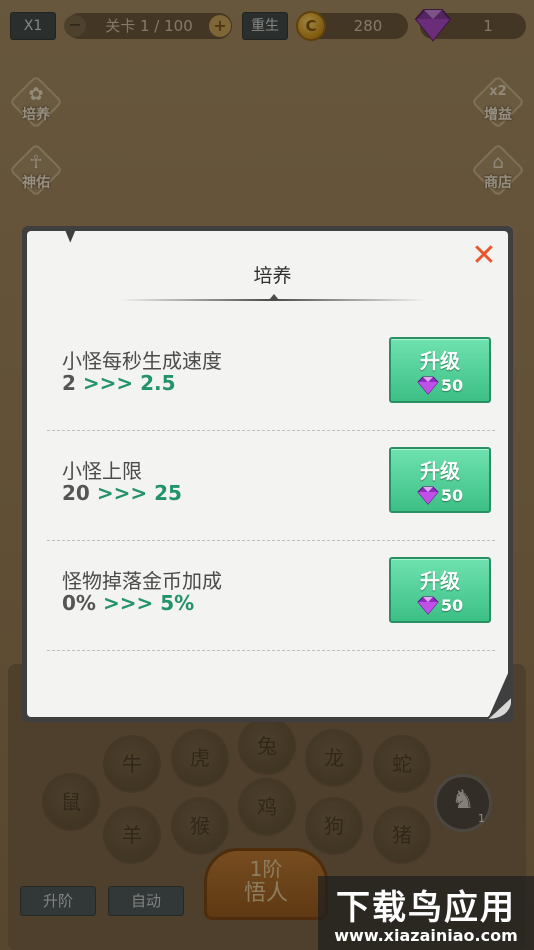 This screenshot has height=950, width=534. I want to click on watermark-title: 下载鸟应用, so click(426, 908).